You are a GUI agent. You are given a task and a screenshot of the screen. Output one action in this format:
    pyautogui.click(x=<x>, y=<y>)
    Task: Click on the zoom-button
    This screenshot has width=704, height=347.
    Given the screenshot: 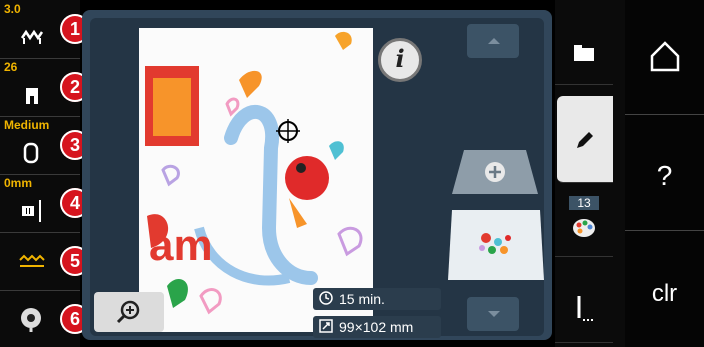 What is the action you would take?
    pyautogui.click(x=129, y=312)
    